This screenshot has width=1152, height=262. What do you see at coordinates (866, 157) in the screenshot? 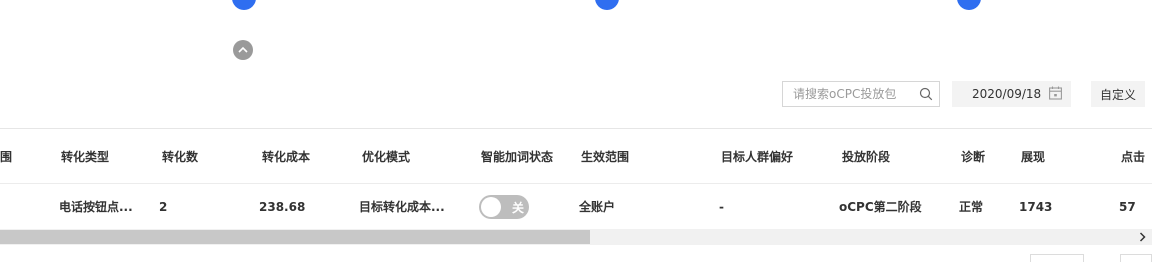
I see `header-delivery-stage: 投放阶段` at bounding box center [866, 157].